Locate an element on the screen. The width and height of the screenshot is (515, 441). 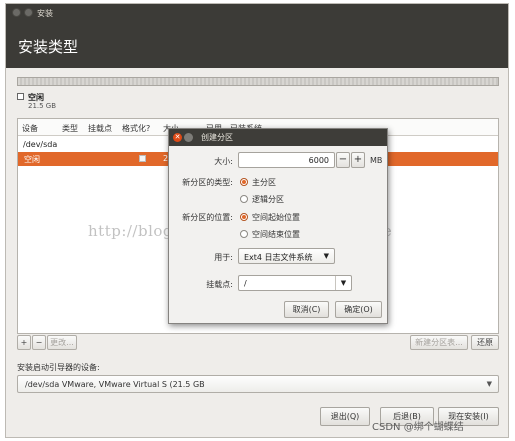
mount-point-combo: / ▼ is located at coordinates (295, 283).